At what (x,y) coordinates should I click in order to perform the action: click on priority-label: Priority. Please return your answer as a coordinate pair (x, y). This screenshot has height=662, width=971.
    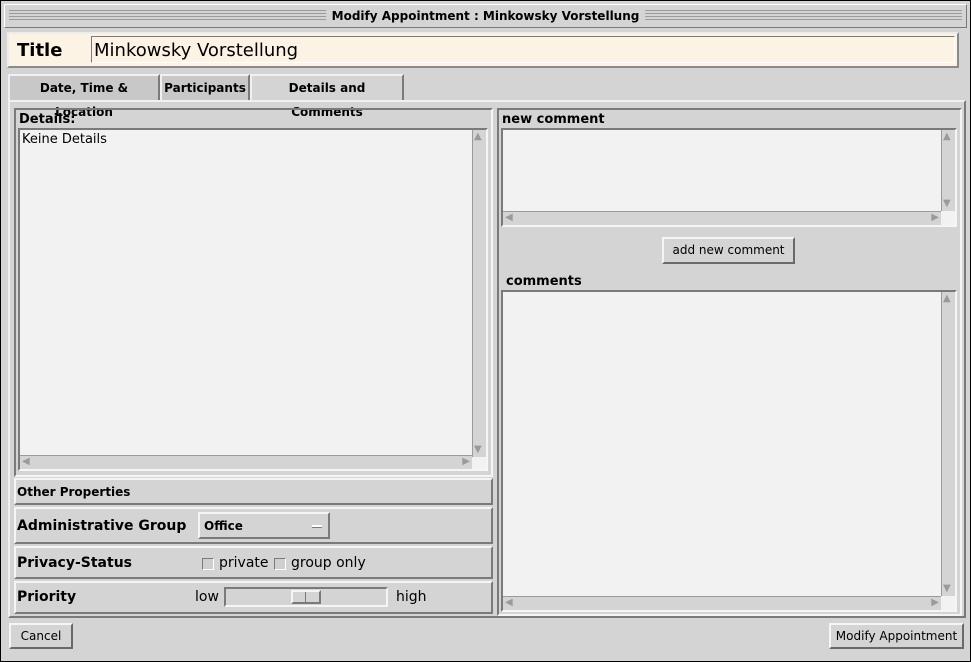
    Looking at the image, I should click on (47, 597).